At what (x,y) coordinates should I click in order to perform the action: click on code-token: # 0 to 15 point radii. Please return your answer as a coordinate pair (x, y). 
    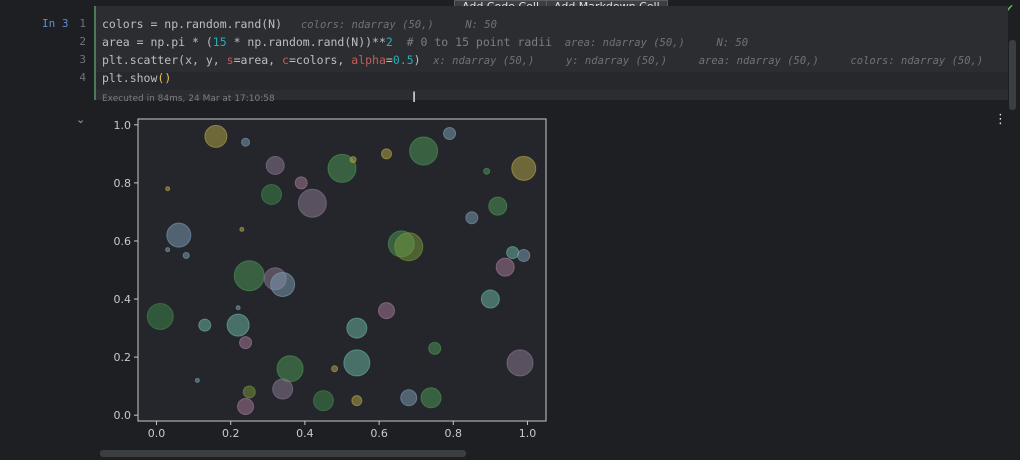
    Looking at the image, I should click on (472, 42).